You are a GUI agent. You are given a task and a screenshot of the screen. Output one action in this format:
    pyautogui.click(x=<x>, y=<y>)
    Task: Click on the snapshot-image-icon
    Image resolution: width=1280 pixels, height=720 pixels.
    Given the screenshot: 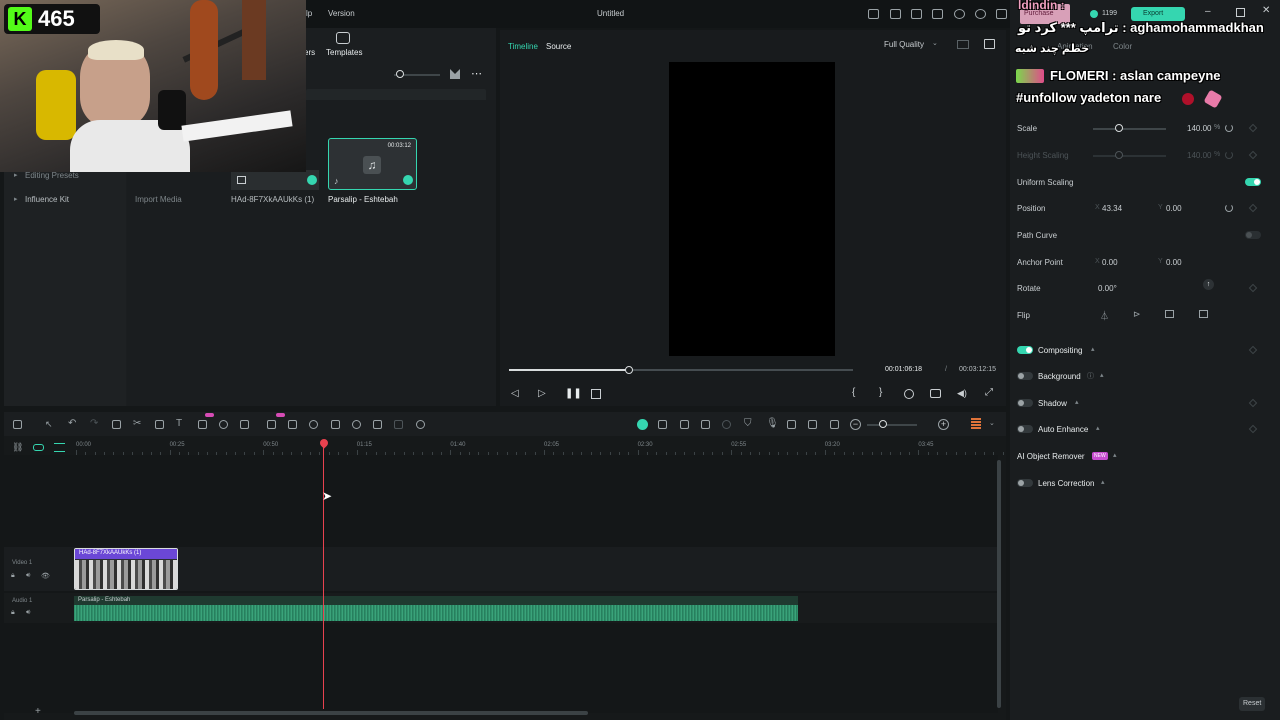 What is the action you would take?
    pyautogui.click(x=989, y=44)
    